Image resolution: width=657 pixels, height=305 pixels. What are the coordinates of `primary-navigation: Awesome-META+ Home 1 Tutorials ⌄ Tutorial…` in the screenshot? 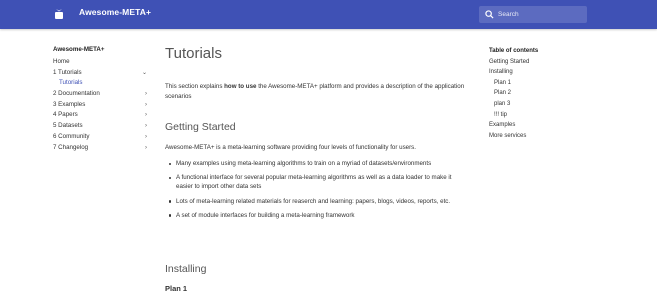 It's located at (103, 99).